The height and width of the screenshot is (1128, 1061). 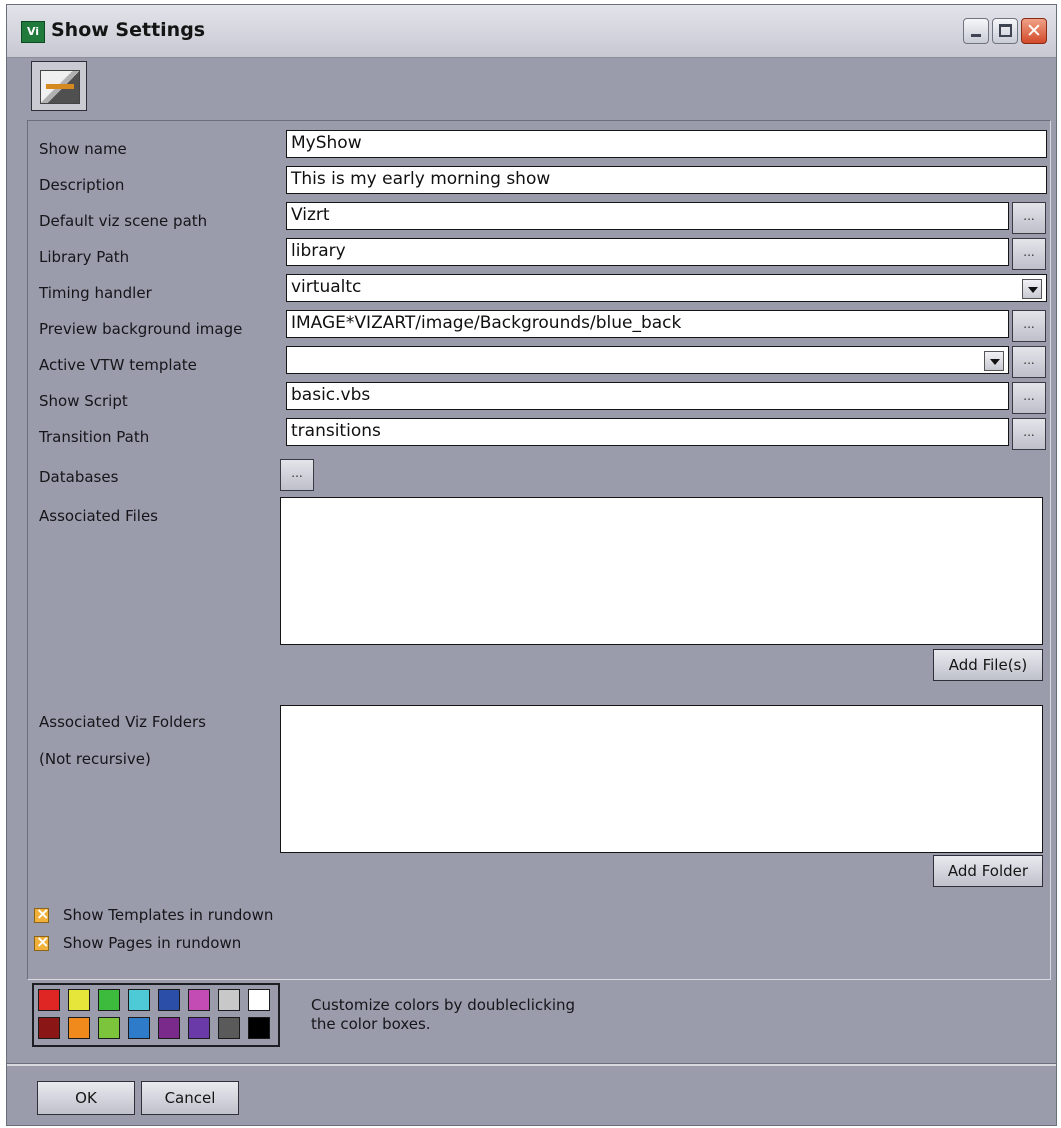 What do you see at coordinates (326, 287) in the screenshot?
I see `timing-handler-value: virtualtc` at bounding box center [326, 287].